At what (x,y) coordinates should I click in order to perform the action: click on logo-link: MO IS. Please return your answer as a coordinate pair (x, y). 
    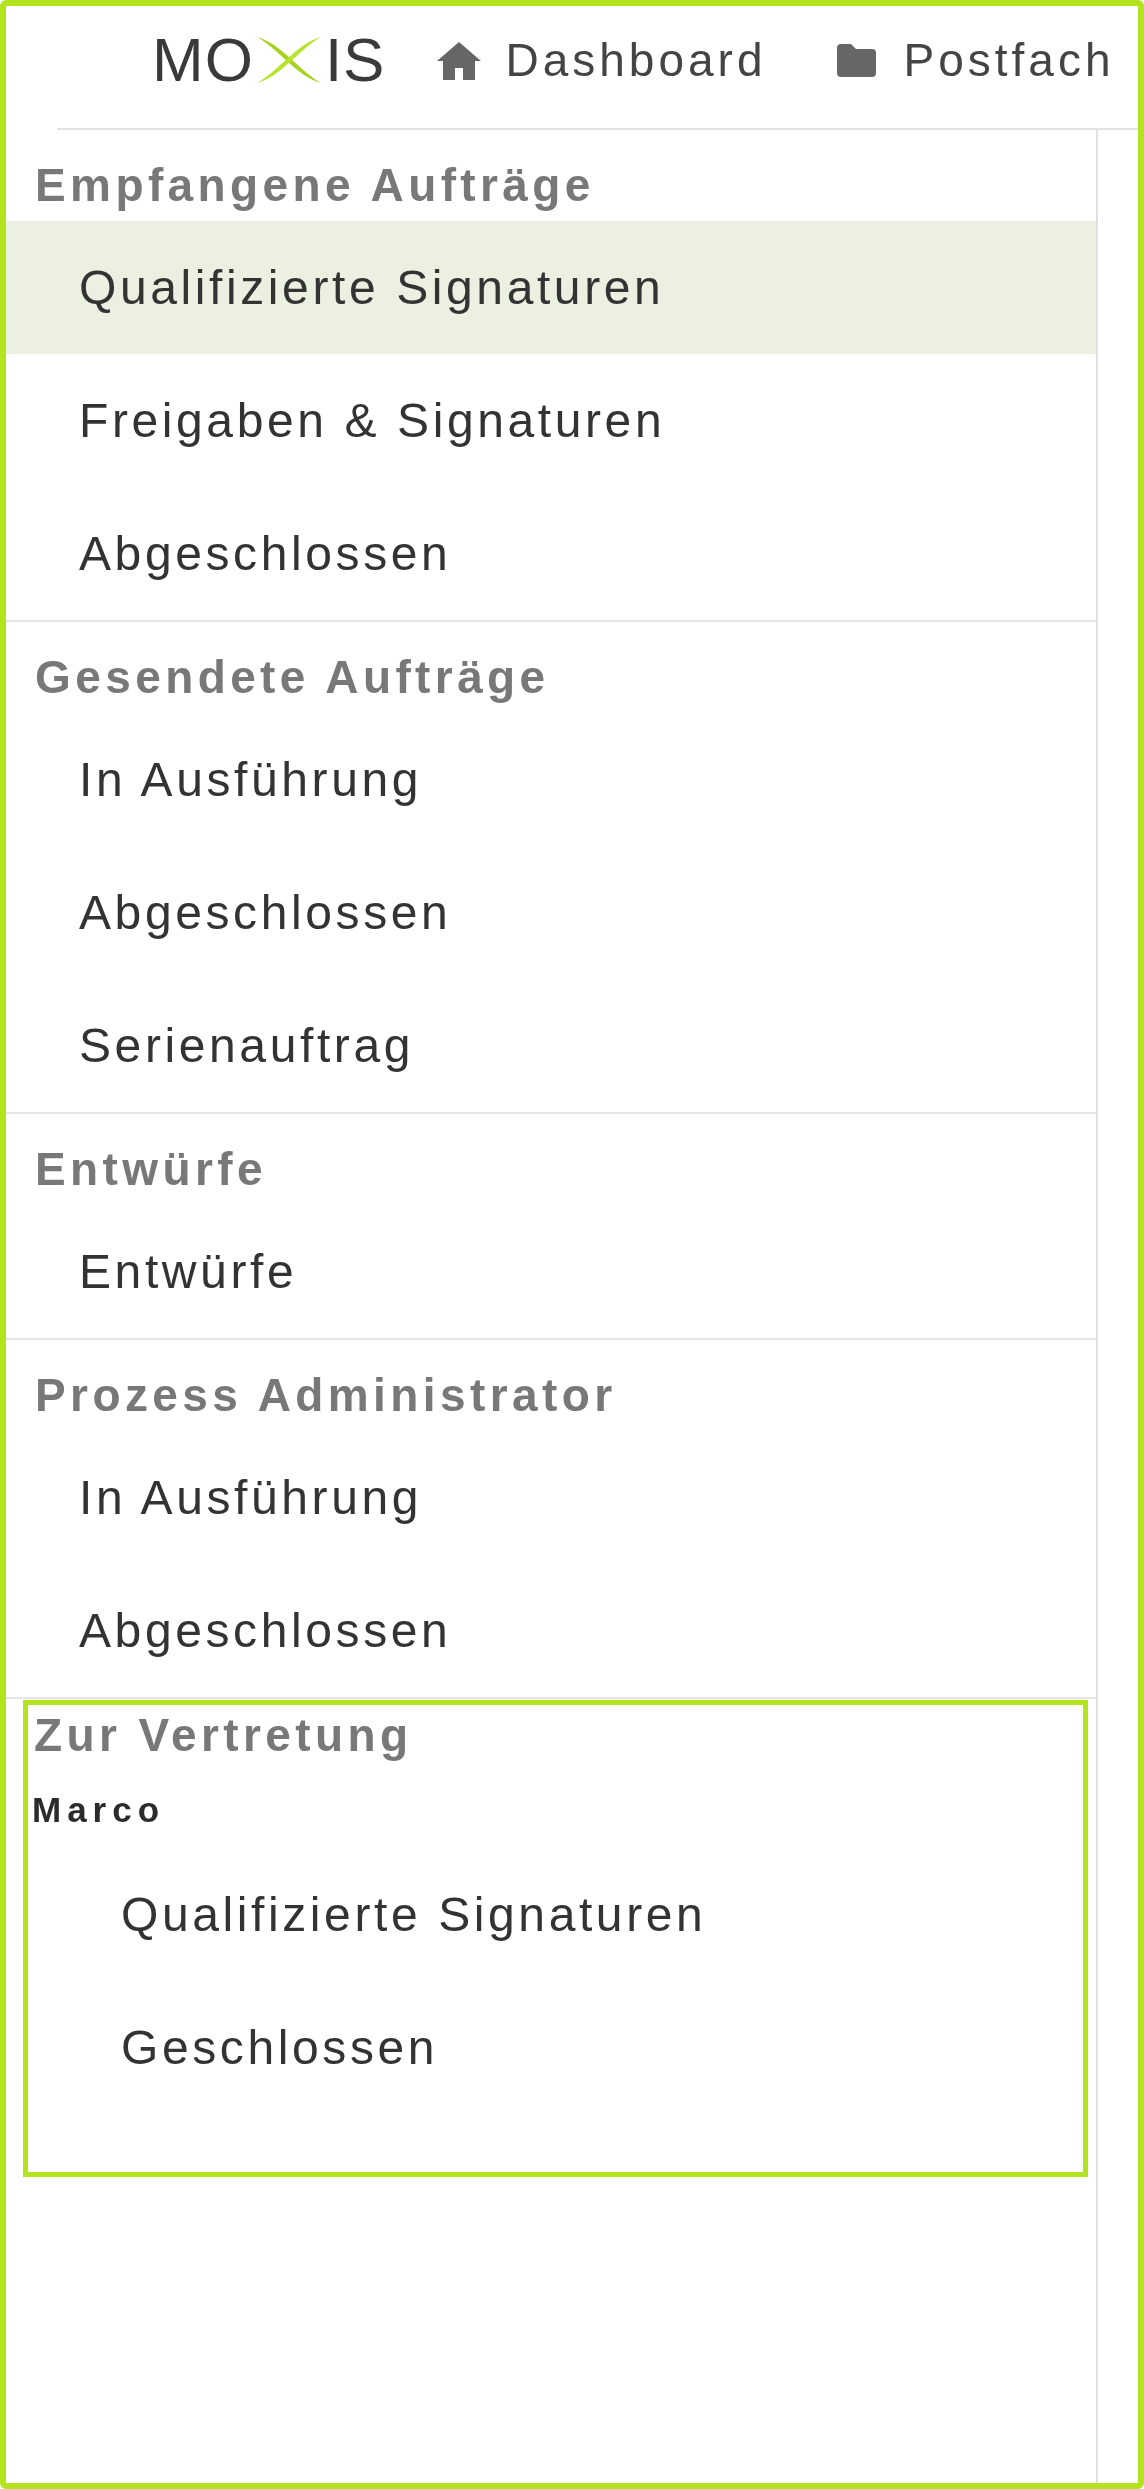
    Looking at the image, I should click on (269, 60).